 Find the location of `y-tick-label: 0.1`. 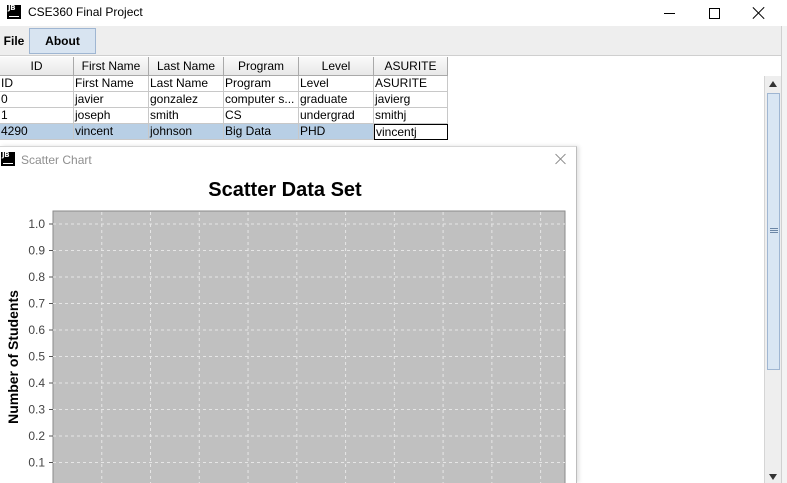

y-tick-label: 0.1 is located at coordinates (36, 463).